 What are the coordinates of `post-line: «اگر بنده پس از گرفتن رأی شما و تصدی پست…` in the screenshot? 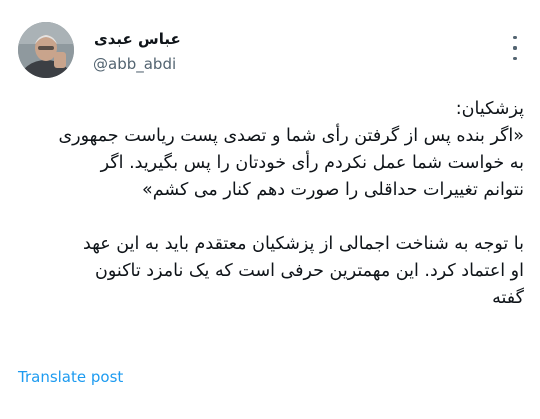 It's located at (291, 136).